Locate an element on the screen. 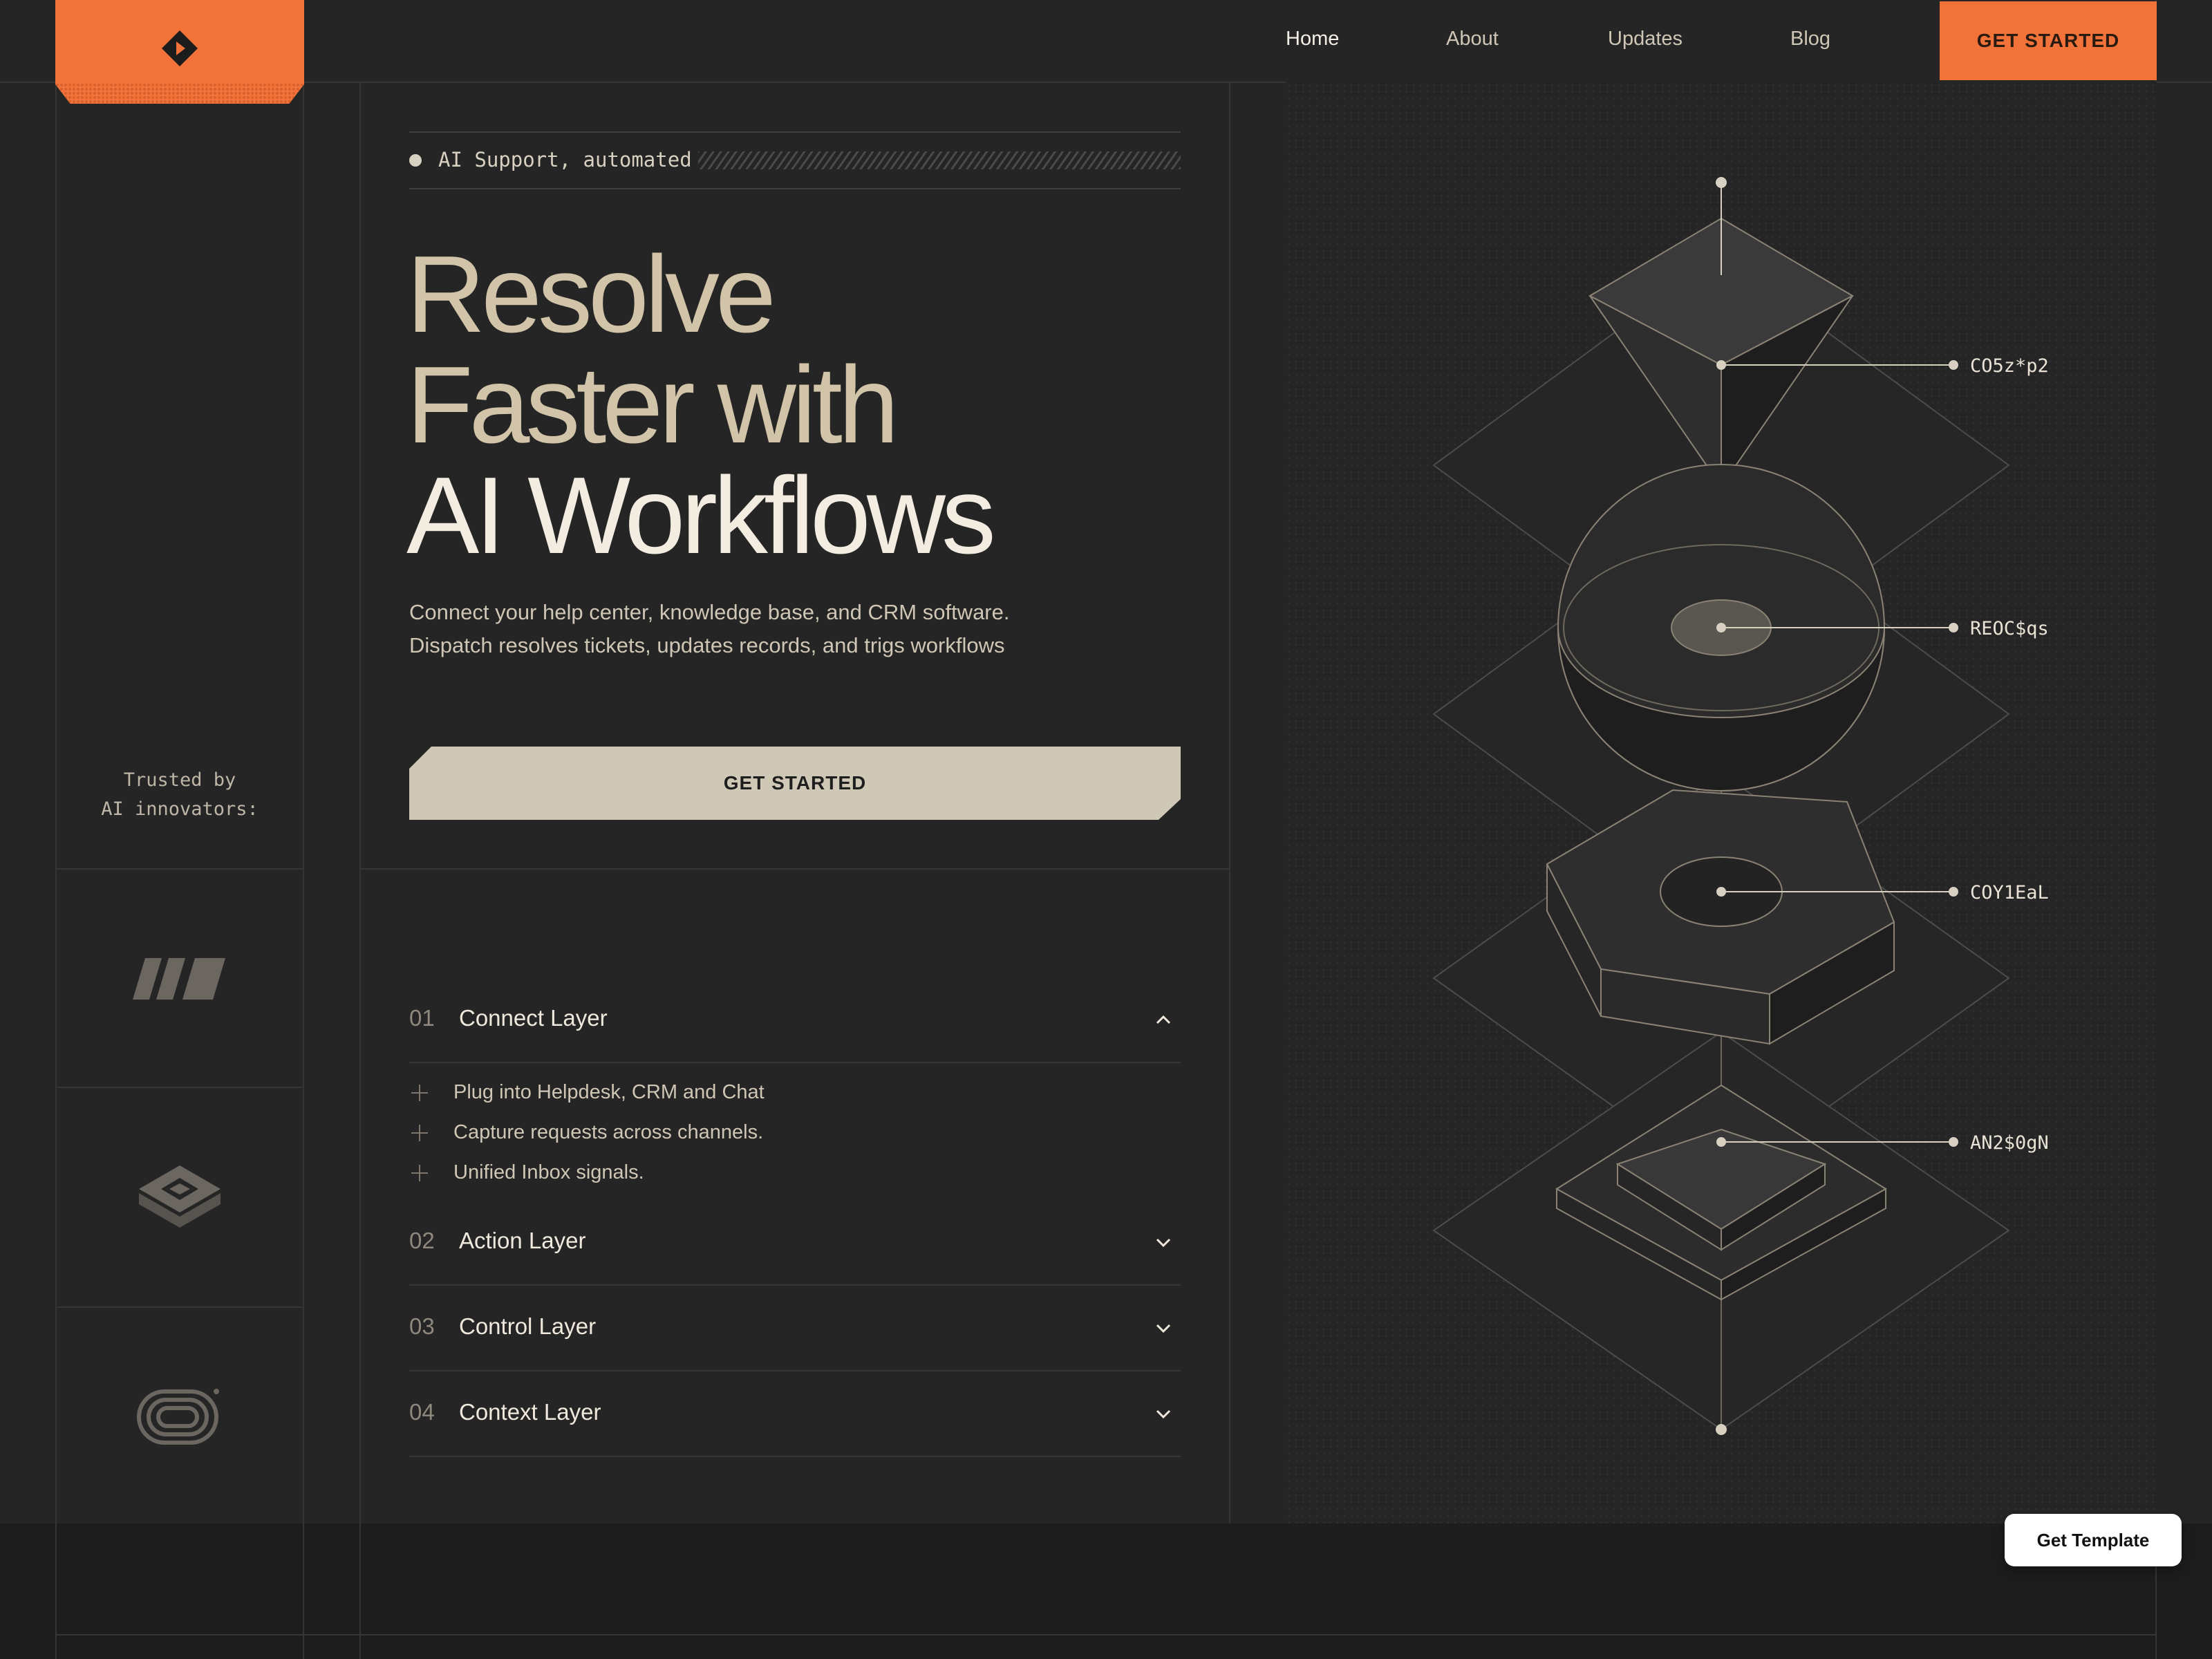 The width and height of the screenshot is (2212, 1659). callout-label-4: AN2$0gN is located at coordinates (2009, 1143).